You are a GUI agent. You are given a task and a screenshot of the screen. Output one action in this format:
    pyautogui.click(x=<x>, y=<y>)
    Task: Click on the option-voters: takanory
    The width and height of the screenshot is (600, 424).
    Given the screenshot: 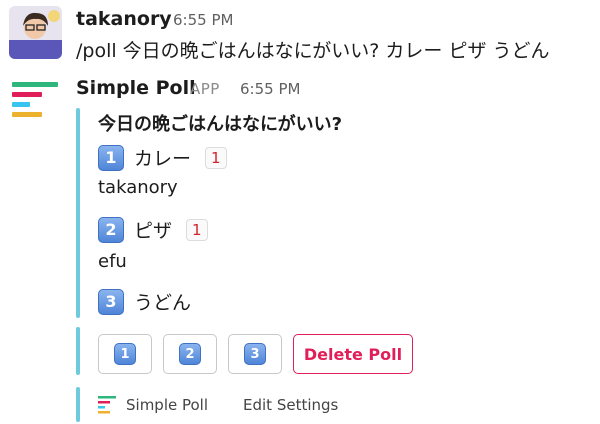 What is the action you would take?
    pyautogui.click(x=138, y=187)
    